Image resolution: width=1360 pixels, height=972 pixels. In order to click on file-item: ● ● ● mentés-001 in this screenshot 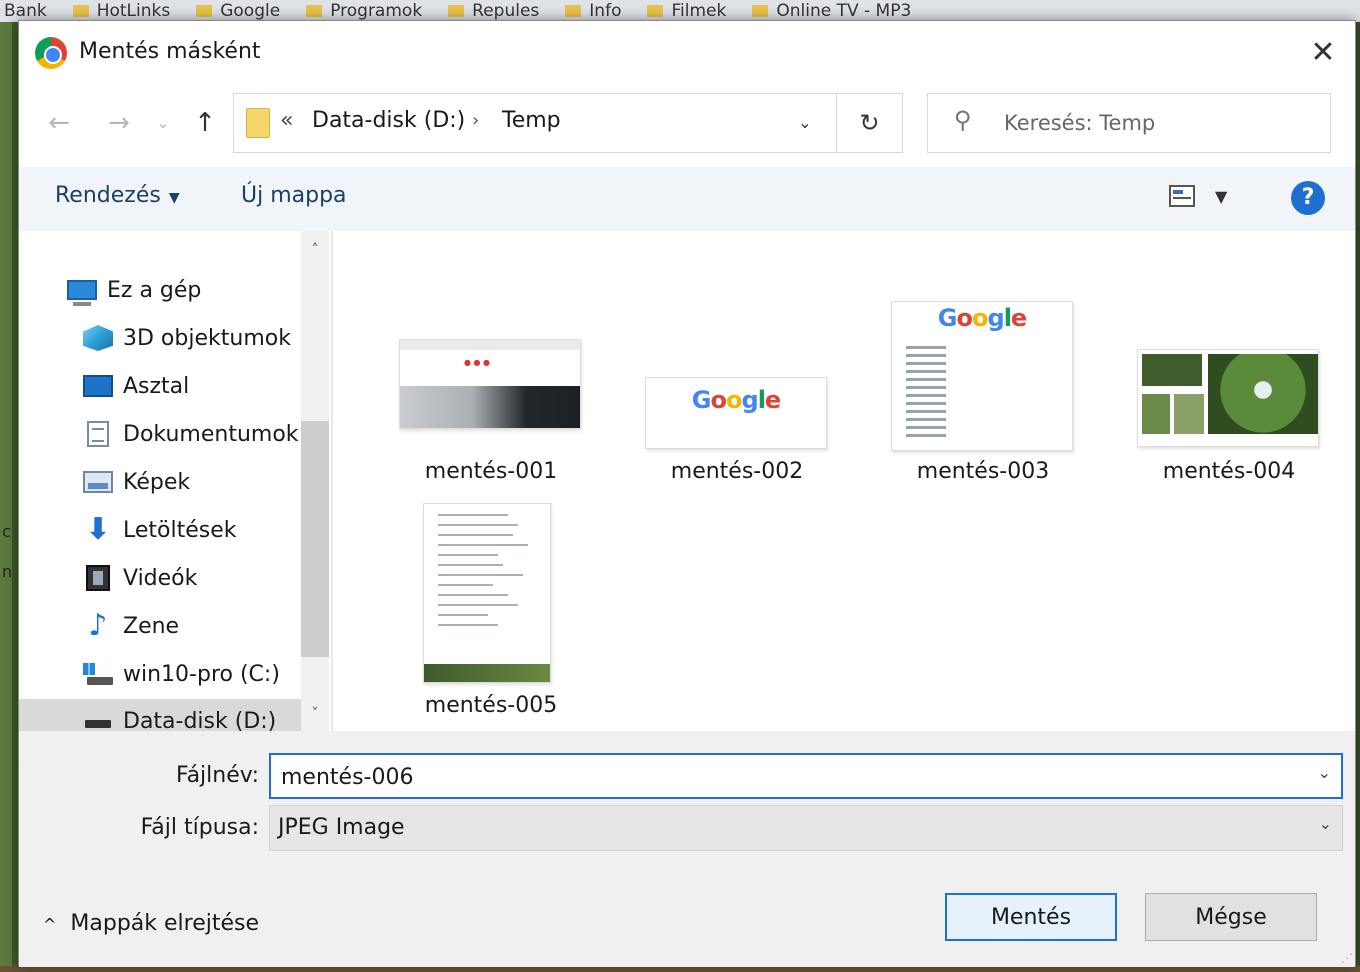, I will do `click(491, 361)`.